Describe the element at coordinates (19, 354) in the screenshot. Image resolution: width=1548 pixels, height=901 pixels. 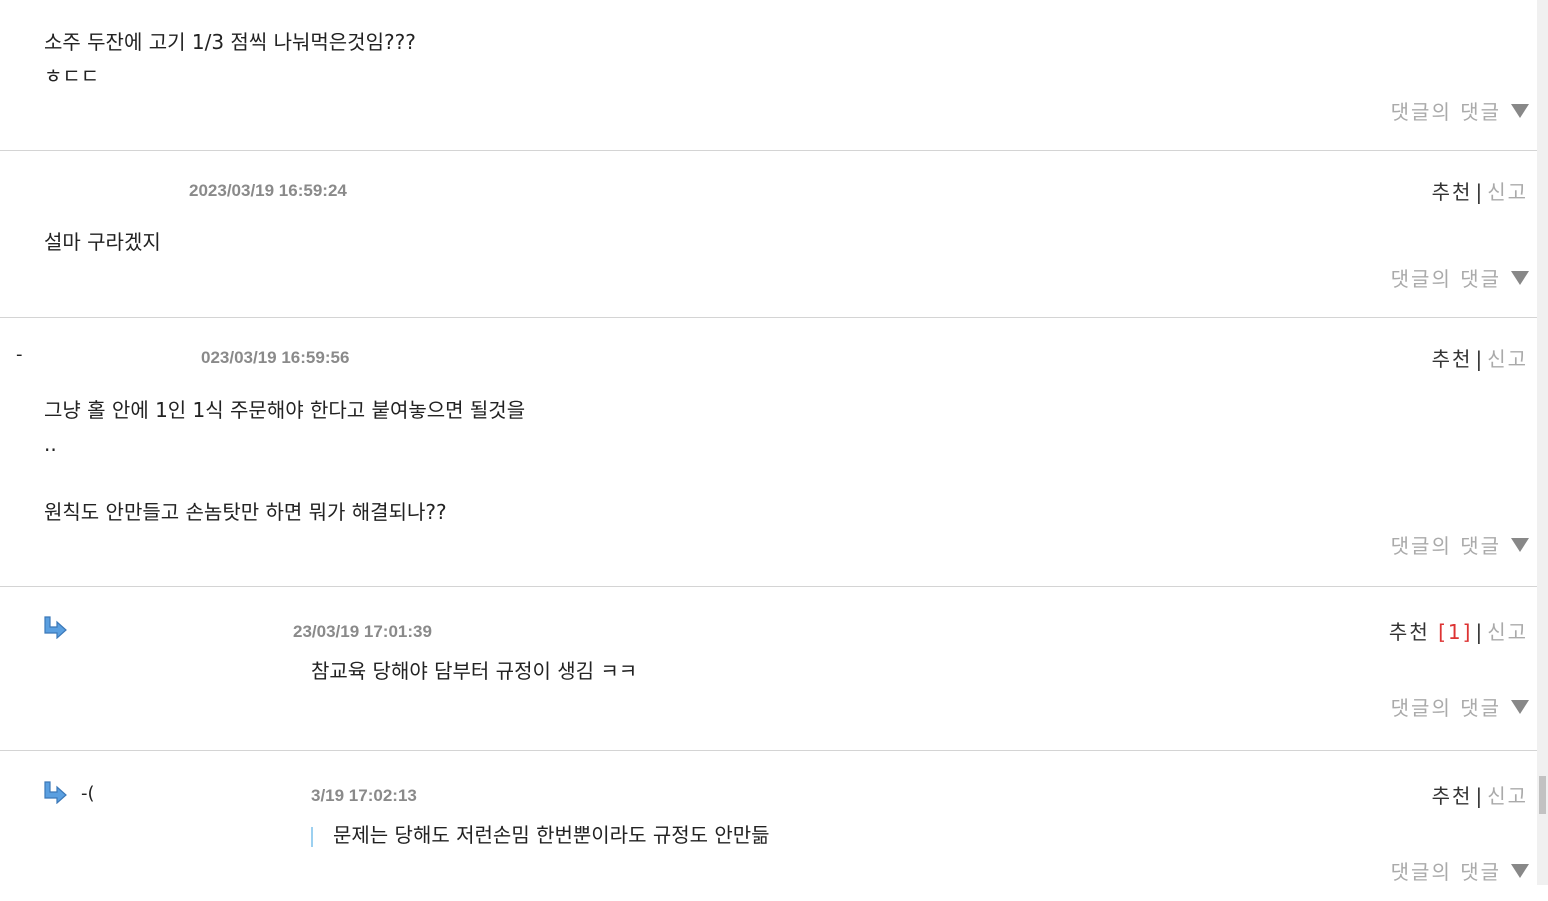
I see `nickname: -` at that location.